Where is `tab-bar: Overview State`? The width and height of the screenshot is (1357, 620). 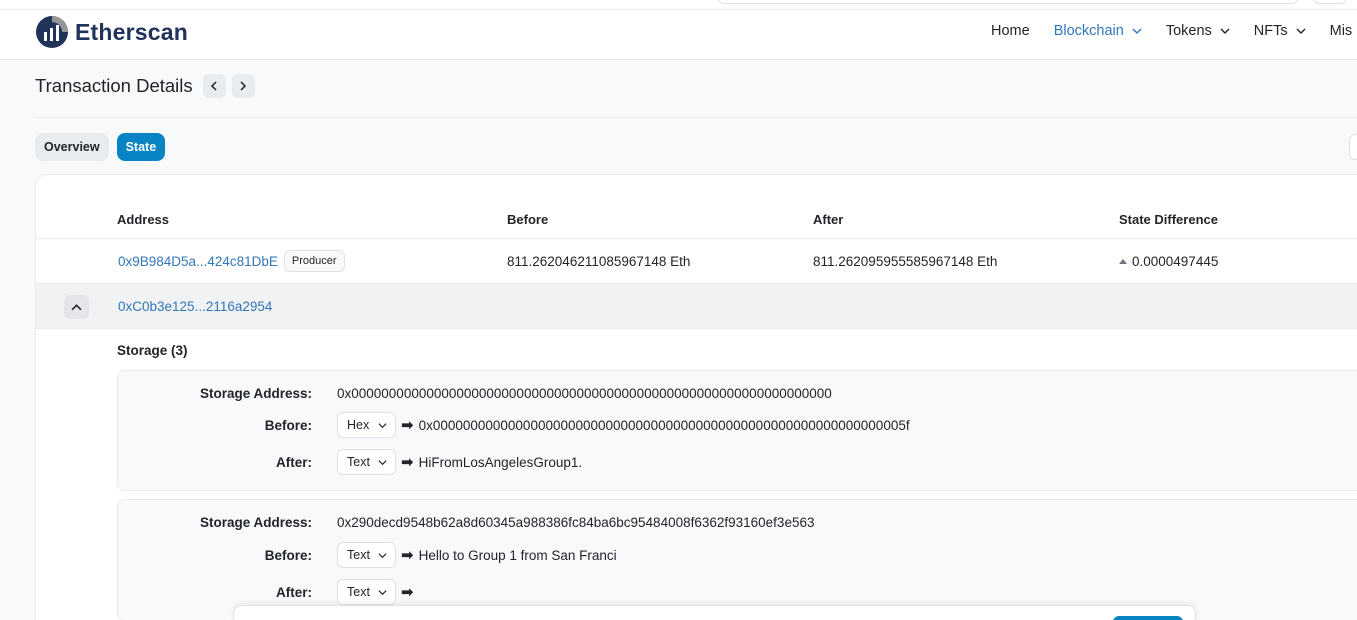 tab-bar: Overview State is located at coordinates (100, 147).